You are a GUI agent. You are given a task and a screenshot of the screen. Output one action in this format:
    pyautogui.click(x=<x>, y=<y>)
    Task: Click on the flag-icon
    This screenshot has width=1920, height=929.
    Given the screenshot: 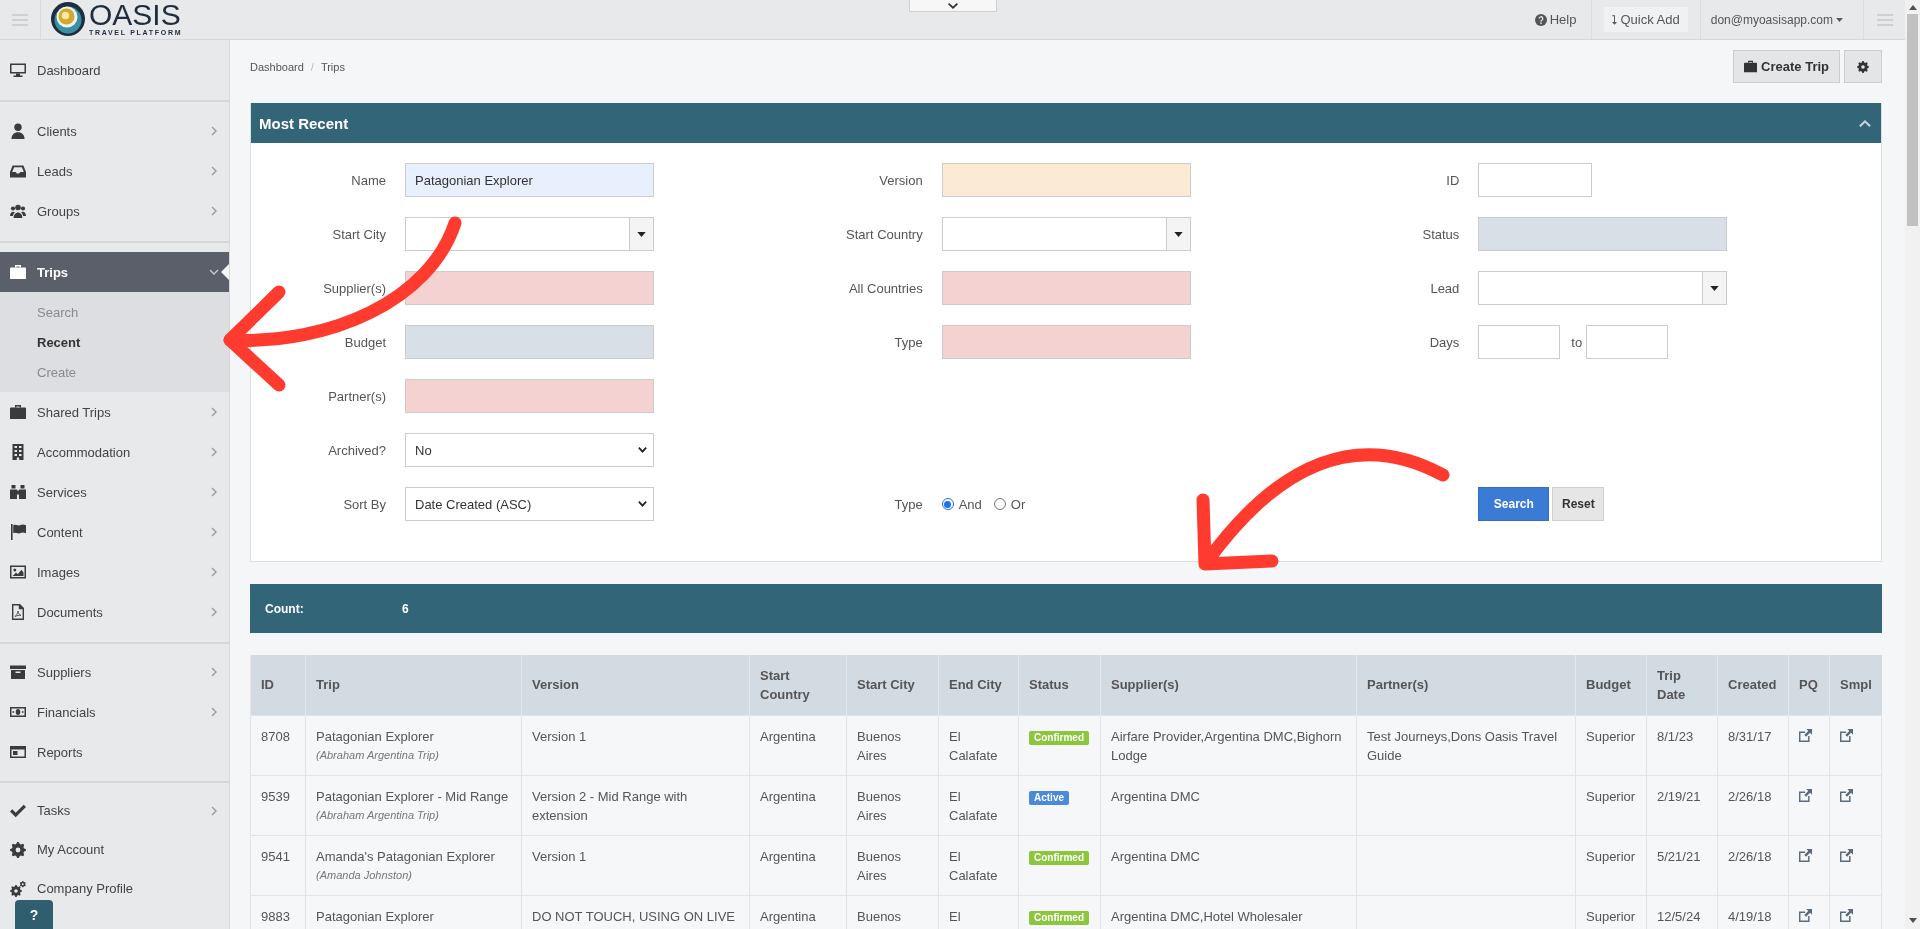 What is the action you would take?
    pyautogui.click(x=18, y=532)
    